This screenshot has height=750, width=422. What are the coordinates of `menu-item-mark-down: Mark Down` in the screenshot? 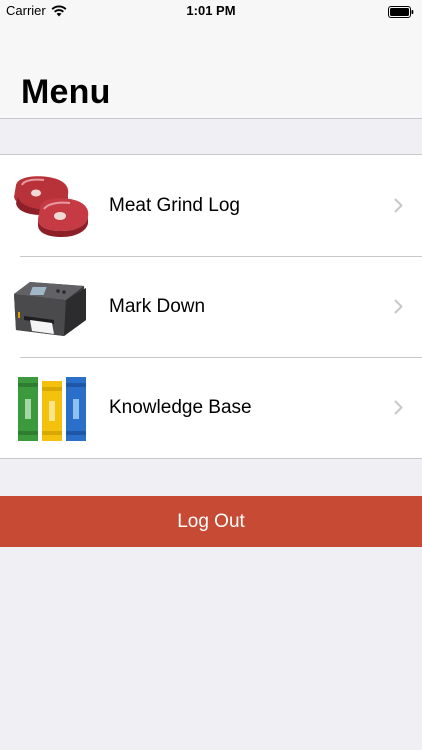 It's located at (211, 306).